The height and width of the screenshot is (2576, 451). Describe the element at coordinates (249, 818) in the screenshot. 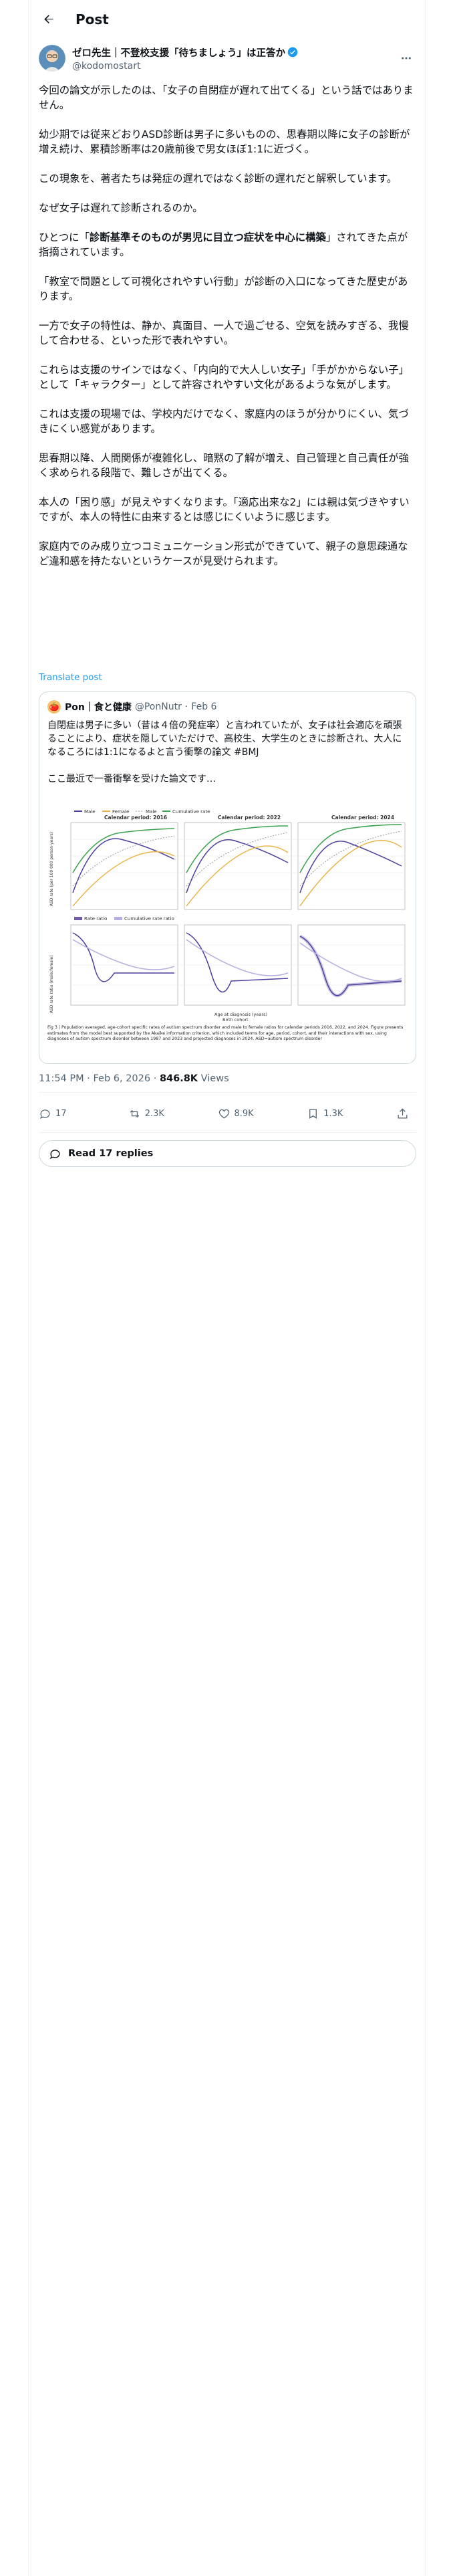

I see `panel-title: Calendar period: 2022` at that location.